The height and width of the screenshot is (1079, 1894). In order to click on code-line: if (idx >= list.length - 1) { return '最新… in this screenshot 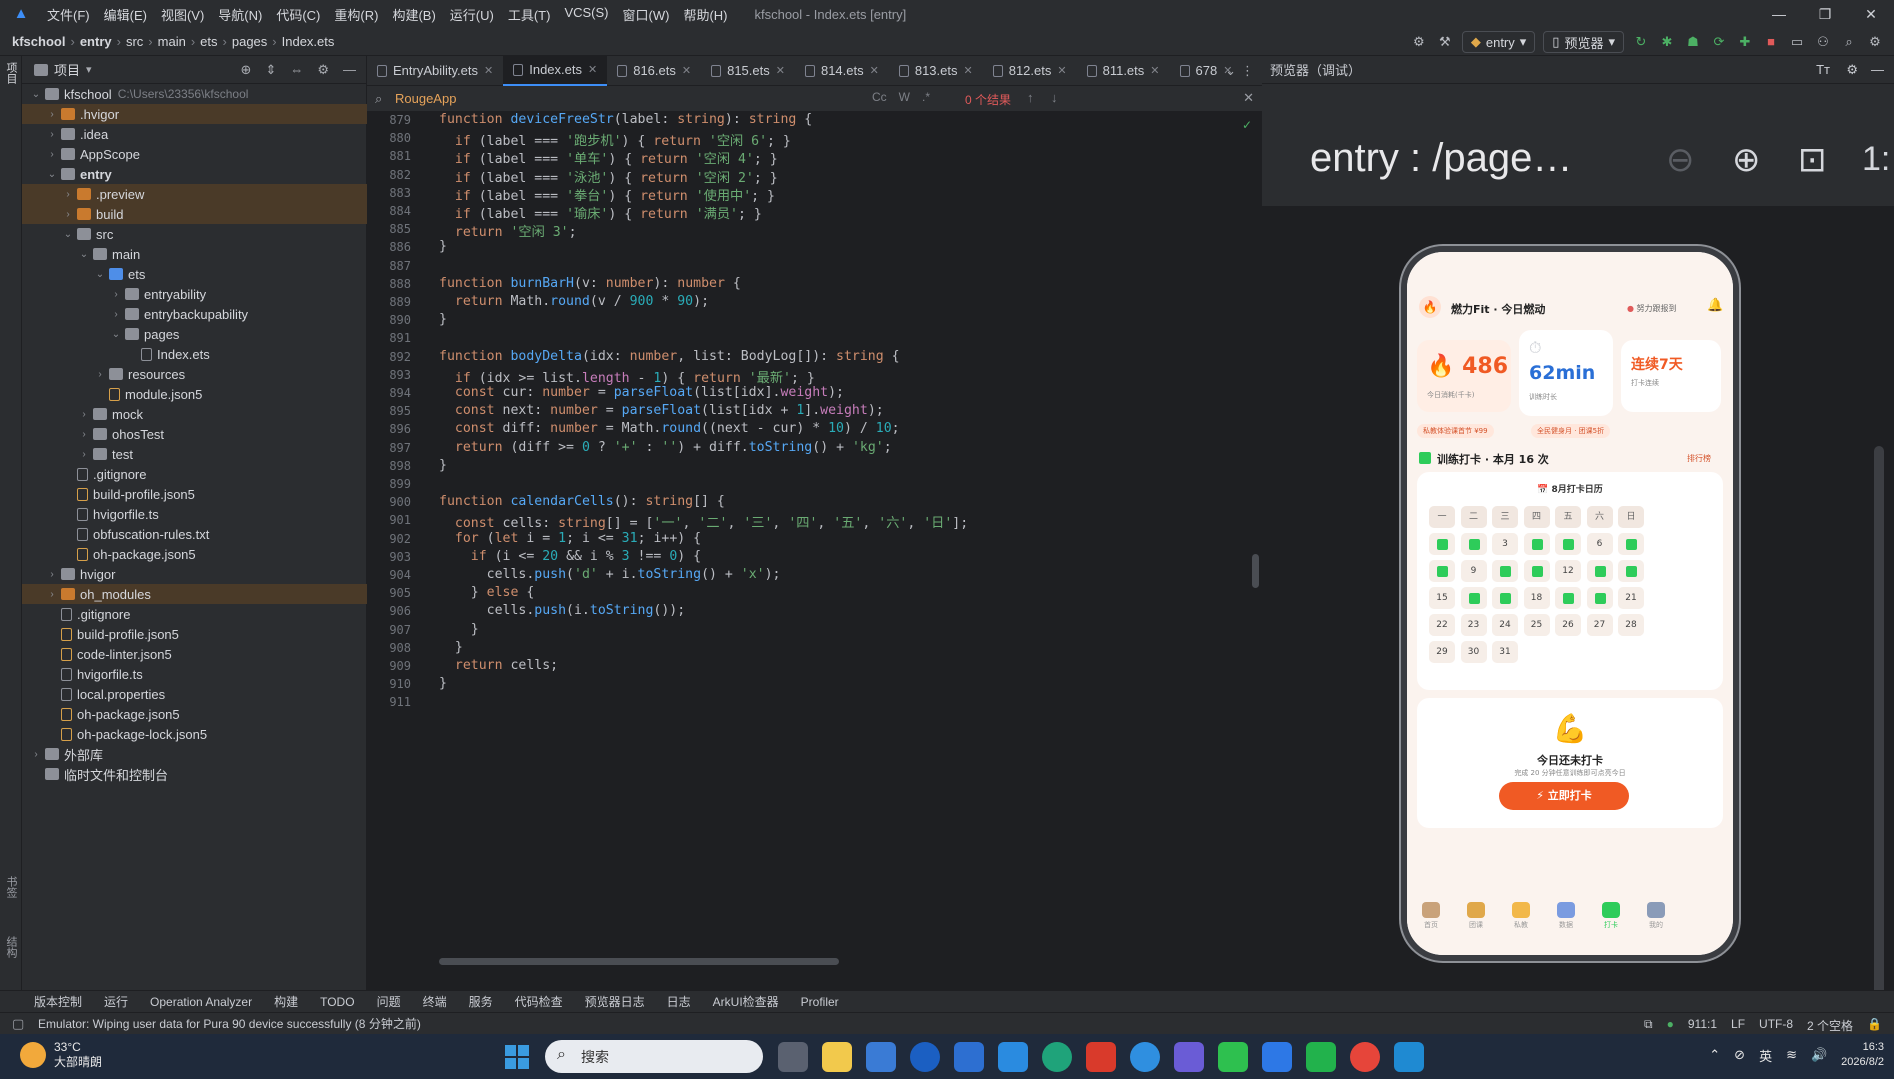, I will do `click(627, 376)`.